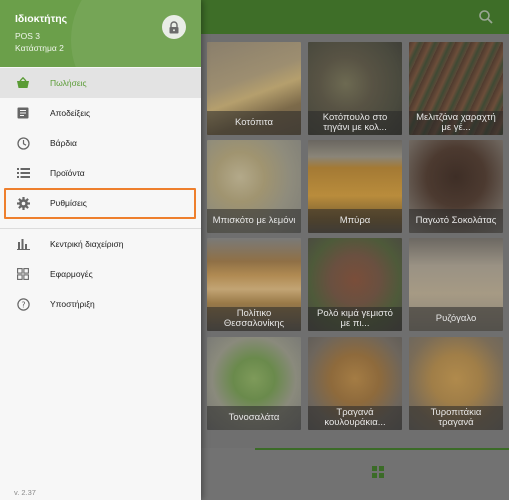 This screenshot has width=509, height=500. What do you see at coordinates (254, 383) in the screenshot?
I see `product-tile: Τονοσαλάτα` at bounding box center [254, 383].